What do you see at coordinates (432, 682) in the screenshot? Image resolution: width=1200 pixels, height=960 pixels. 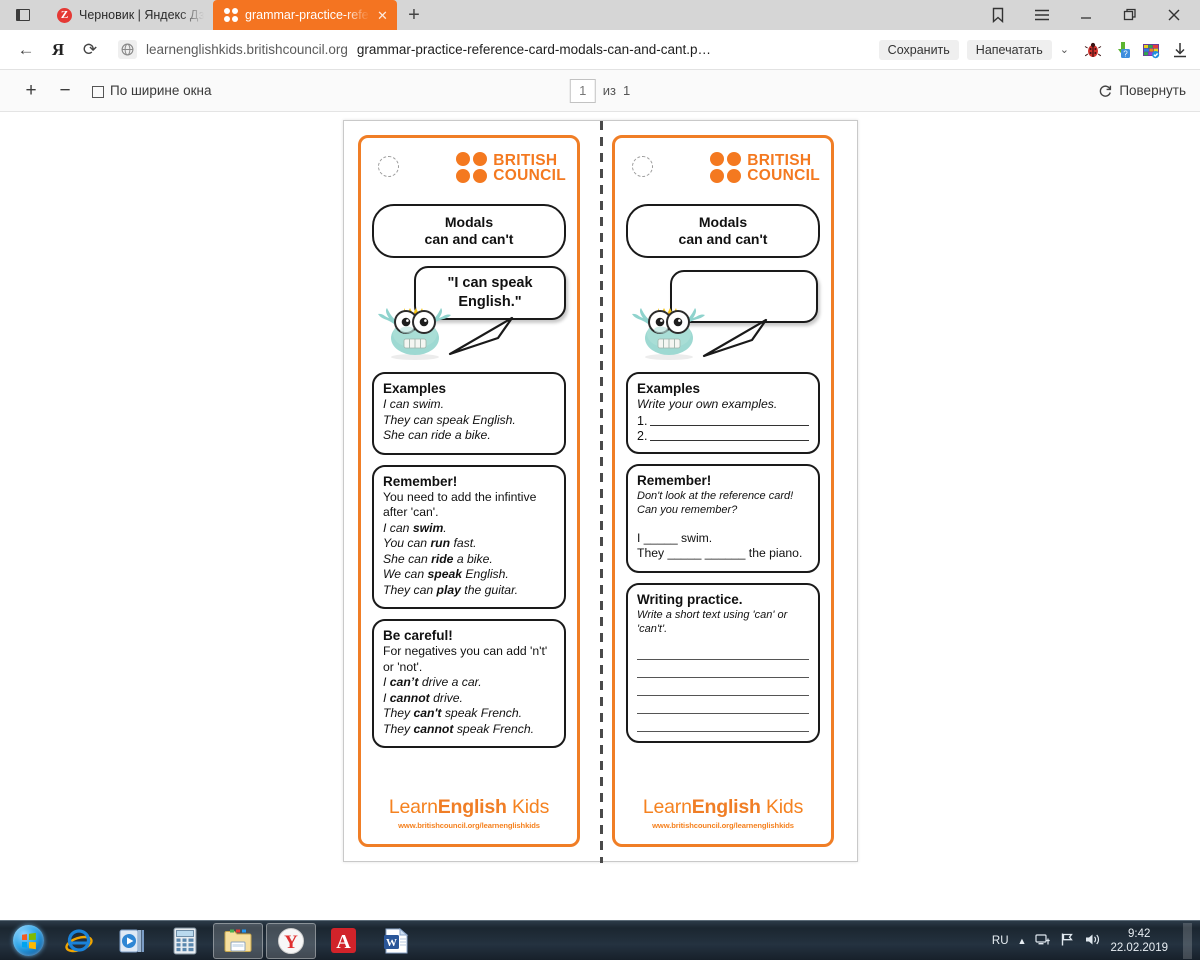 I see `careful-line: I can’t drive a car.` at bounding box center [432, 682].